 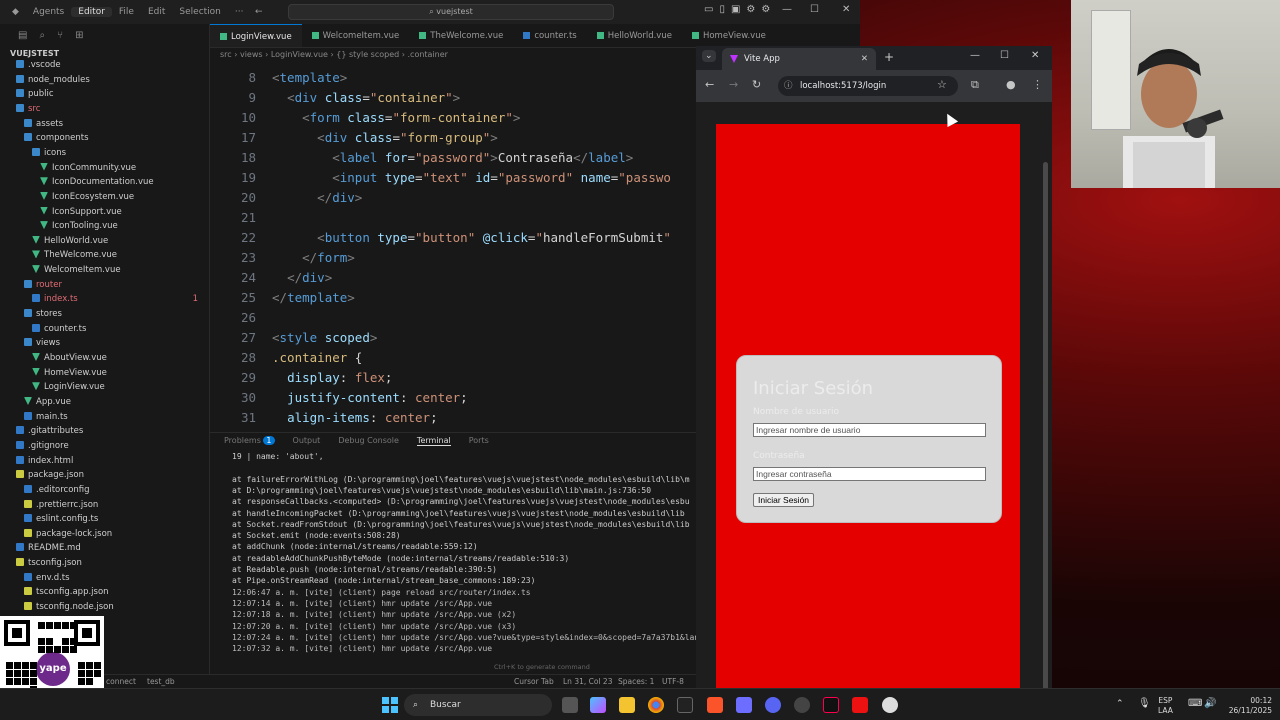 What do you see at coordinates (124, 182) in the screenshot?
I see `tree-item: IconDocumentation.vue` at bounding box center [124, 182].